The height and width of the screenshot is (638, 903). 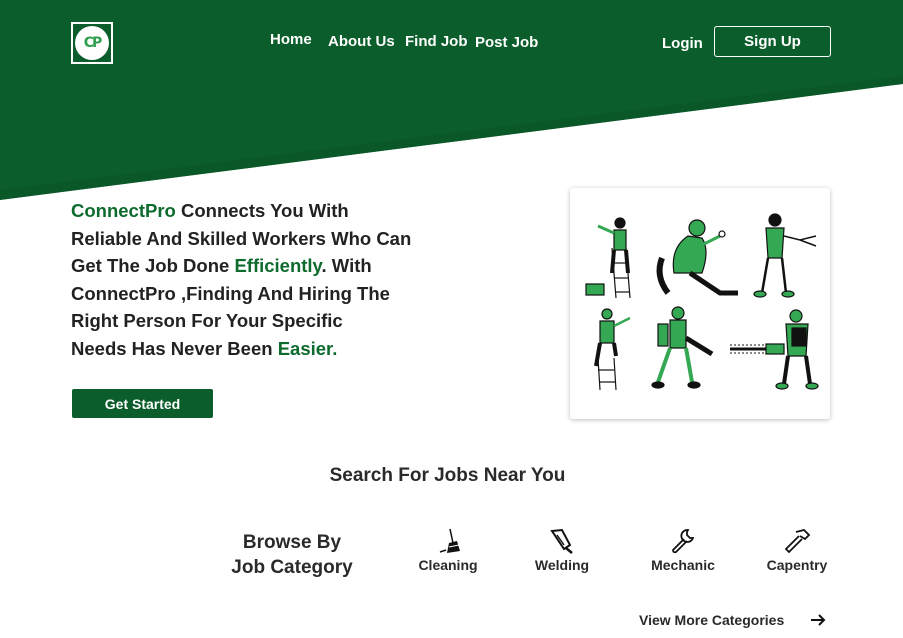 What do you see at coordinates (241, 238) in the screenshot?
I see `hero-line-2: Reliable And Skilled Workers Who Can` at bounding box center [241, 238].